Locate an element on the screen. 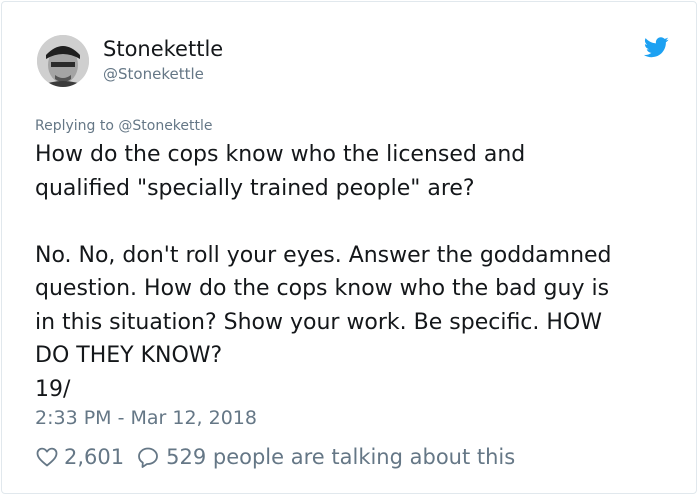 This screenshot has height=497, width=700. engagement-stats: 2,601 529 people are talking about this is located at coordinates (275, 457).